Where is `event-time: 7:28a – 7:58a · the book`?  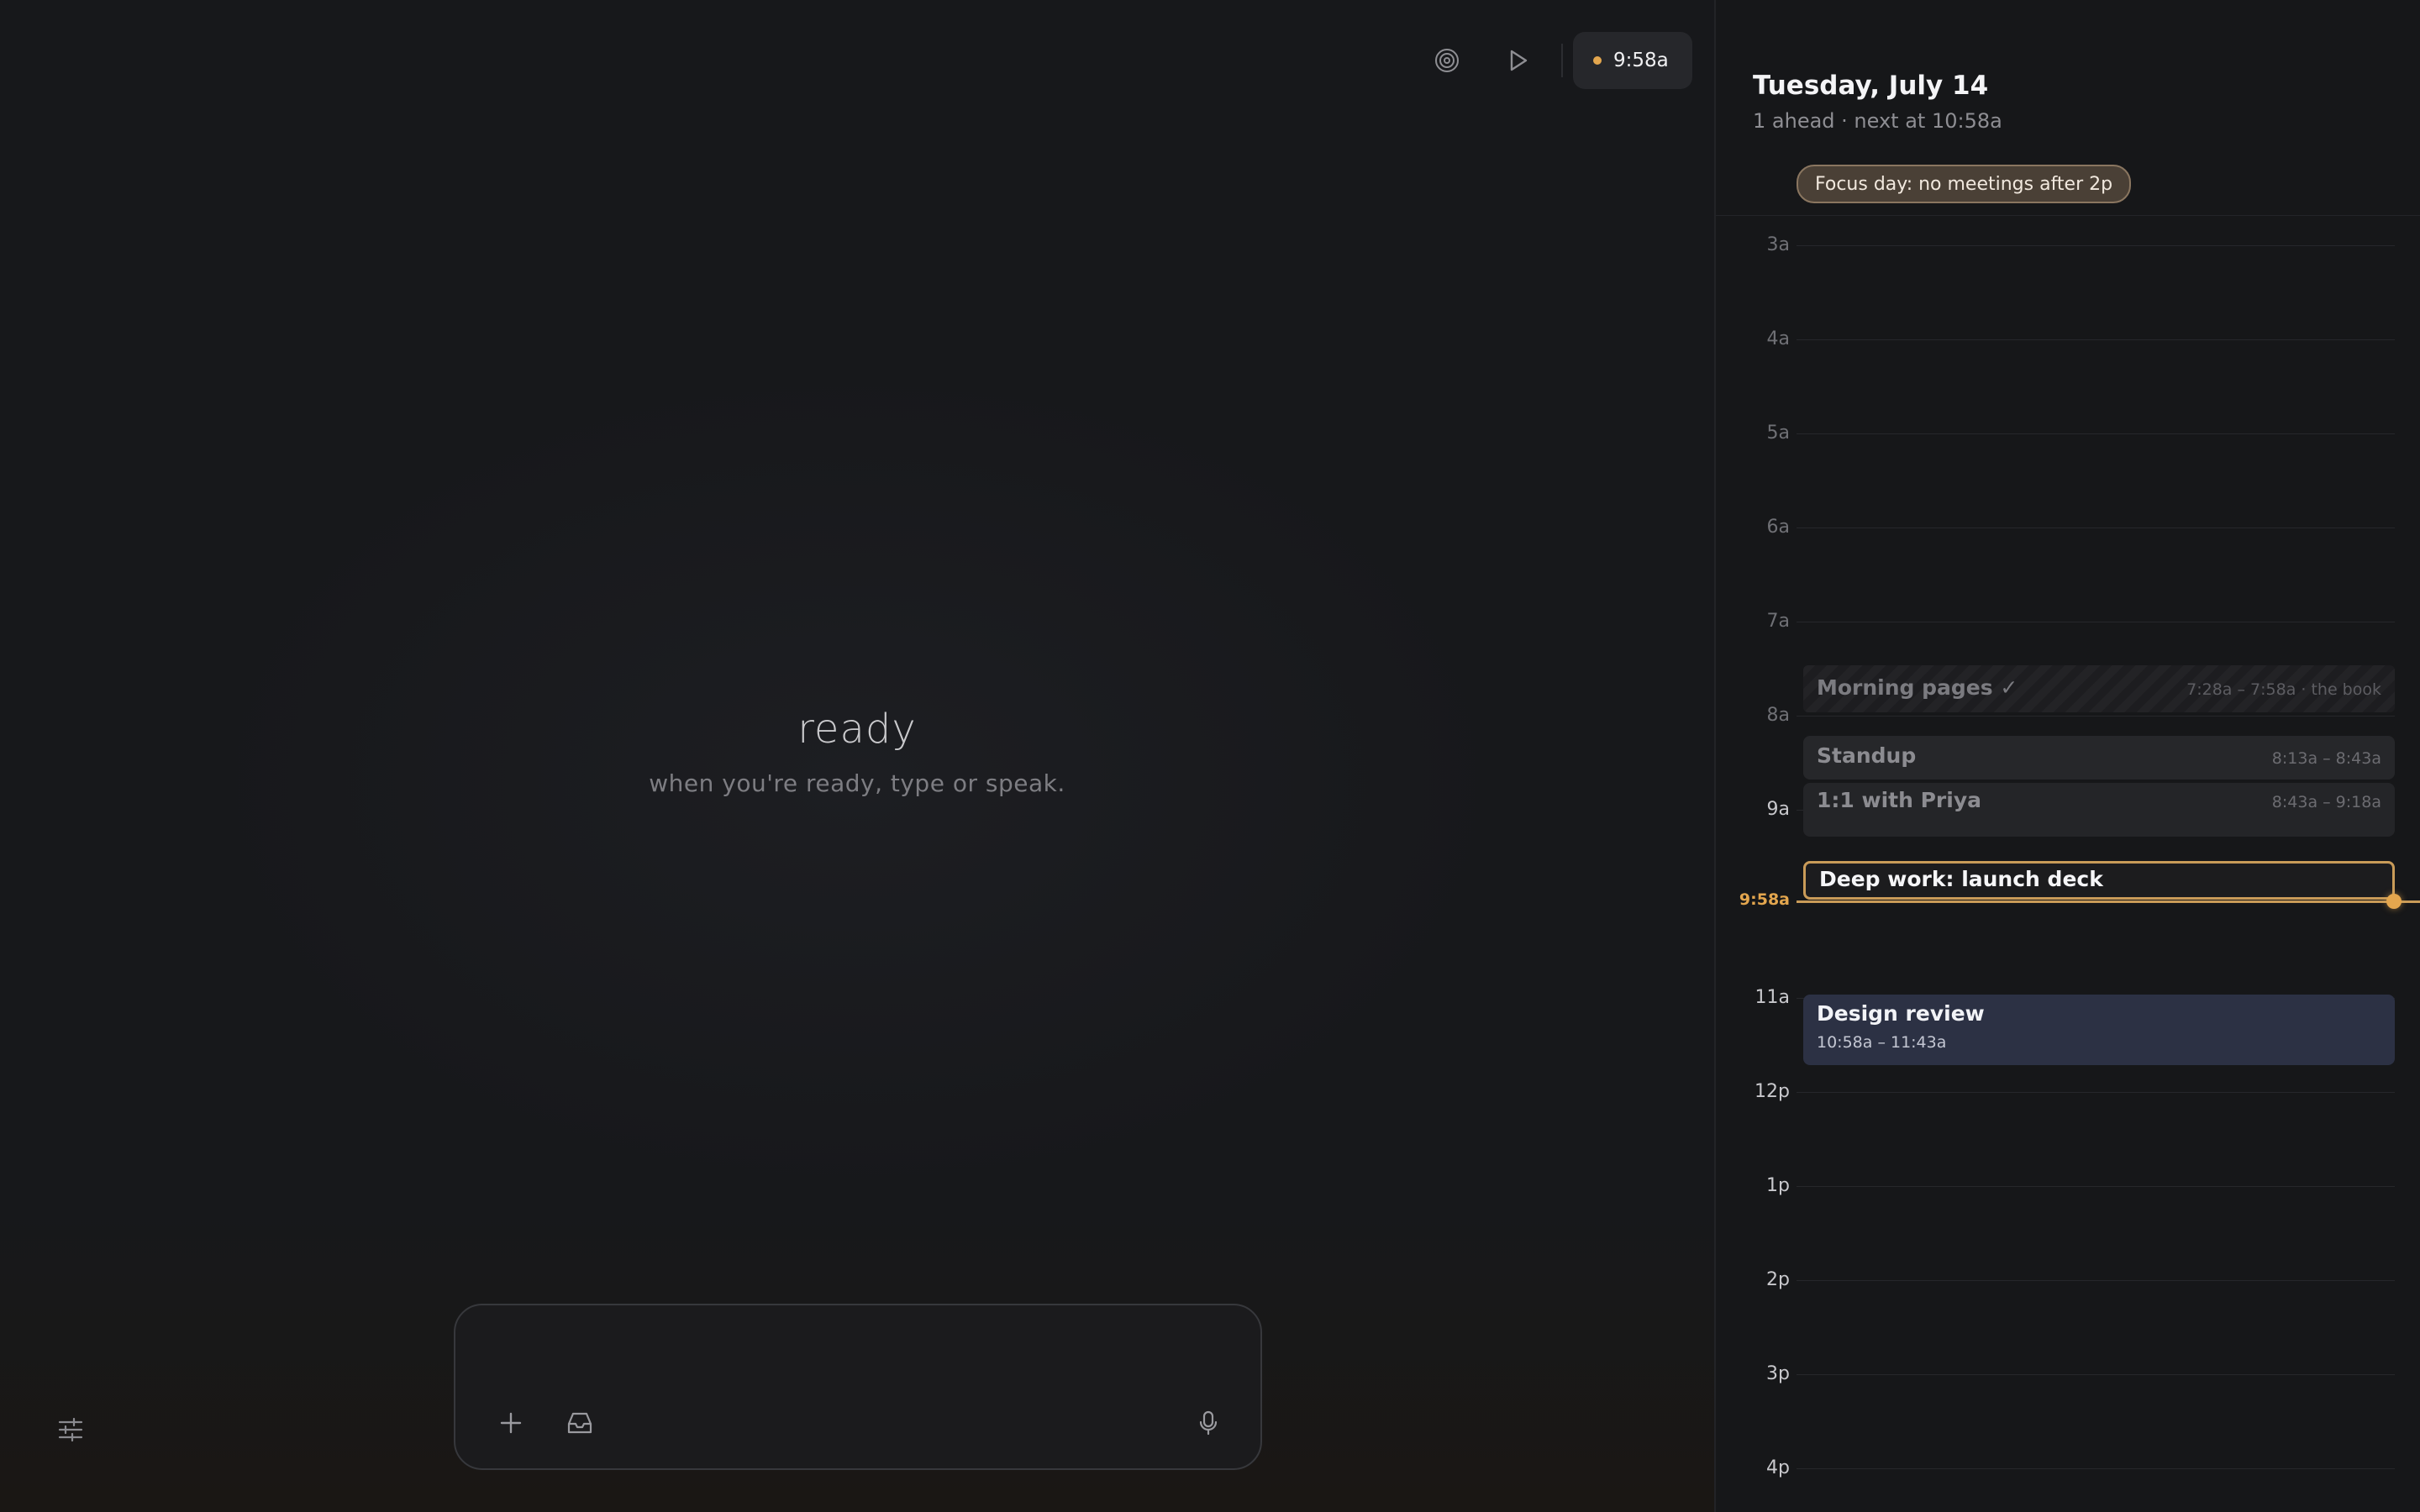
event-time: 7:28a – 7:58a · the book is located at coordinates (2283, 689).